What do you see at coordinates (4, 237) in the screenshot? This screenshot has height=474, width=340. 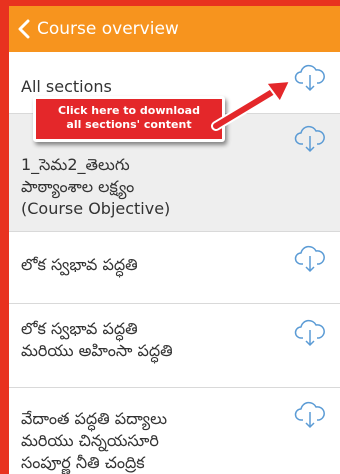 I see `screenshot-frame-left` at bounding box center [4, 237].